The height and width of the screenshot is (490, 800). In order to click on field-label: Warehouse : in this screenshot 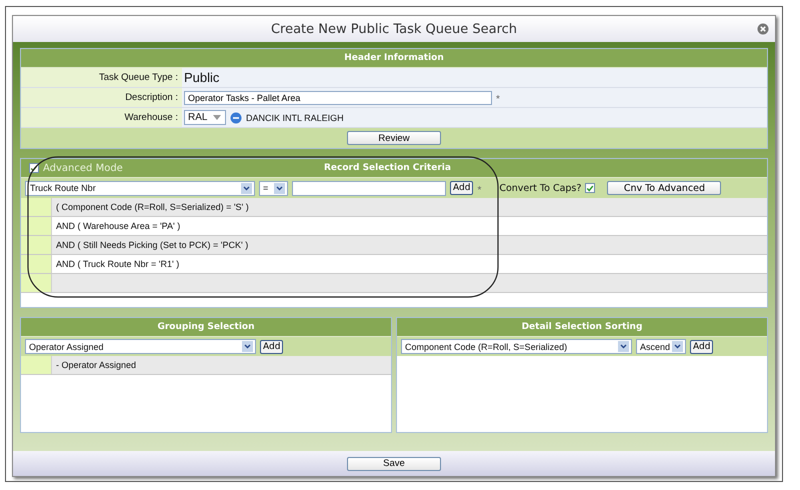, I will do `click(101, 117)`.